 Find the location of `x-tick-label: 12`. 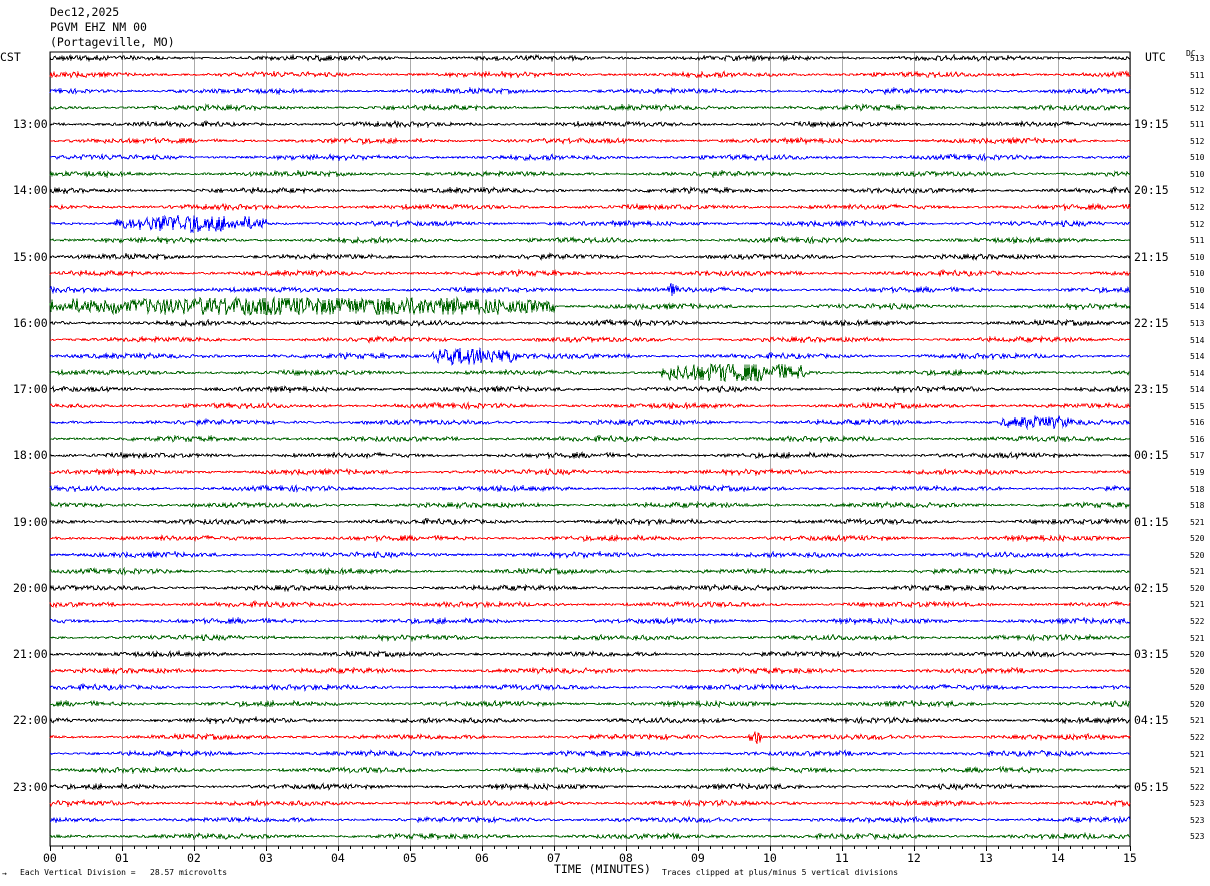

x-tick-label: 12 is located at coordinates (914, 858).